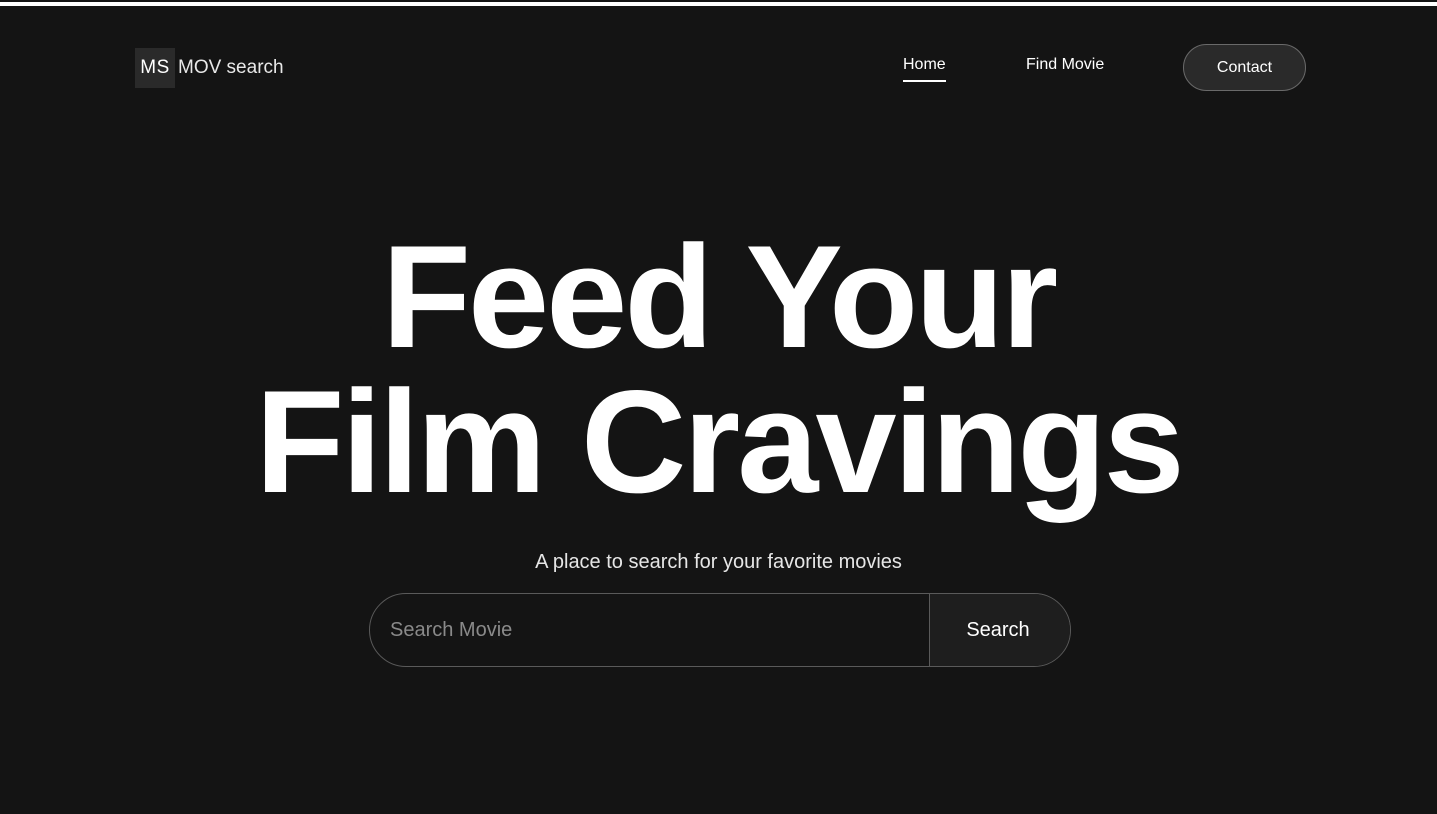  I want to click on search-form: Search, so click(720, 630).